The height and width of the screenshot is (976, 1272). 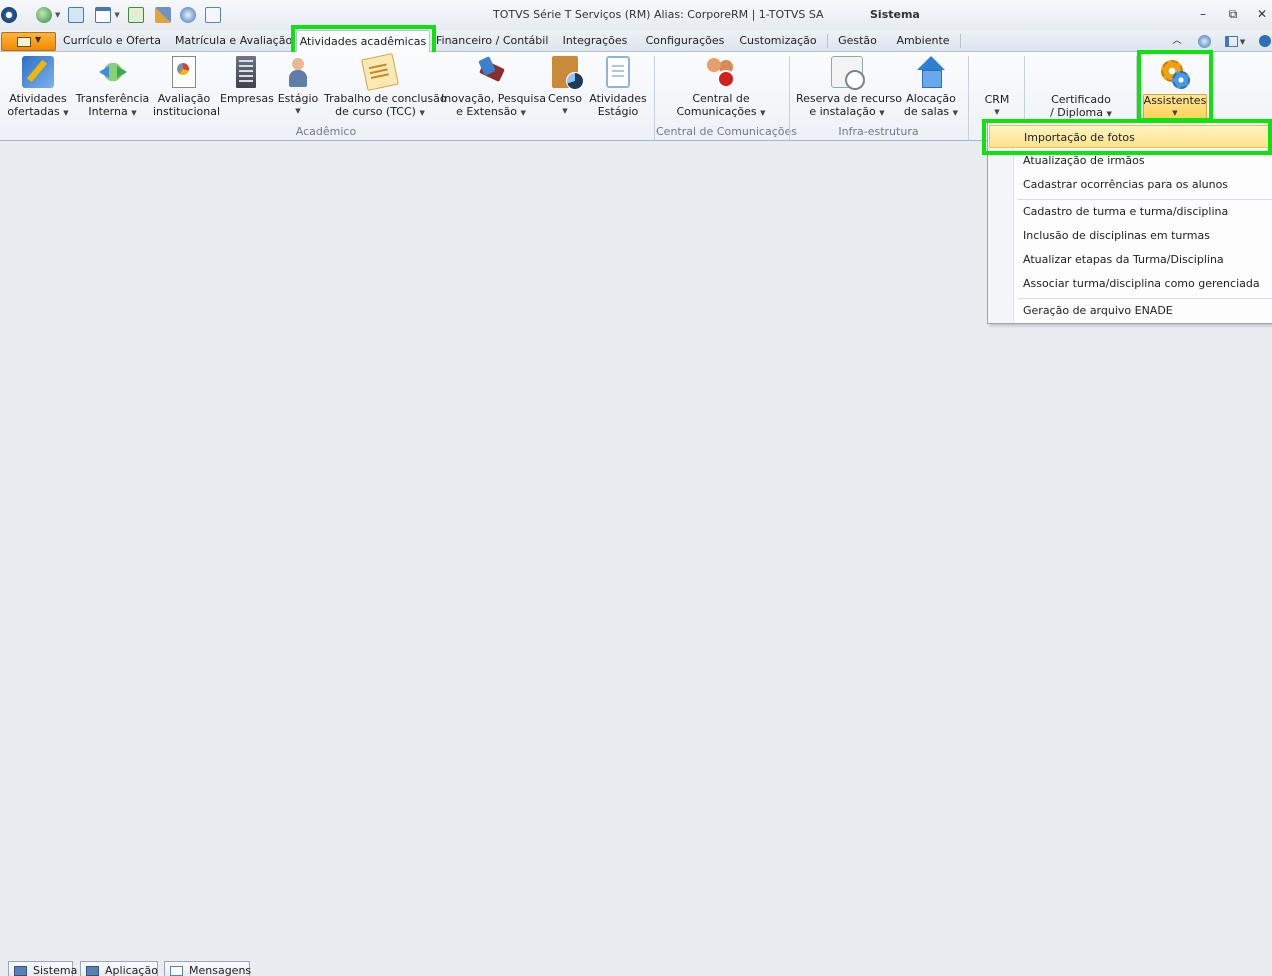 I want to click on gears-icon, so click(x=1175, y=74).